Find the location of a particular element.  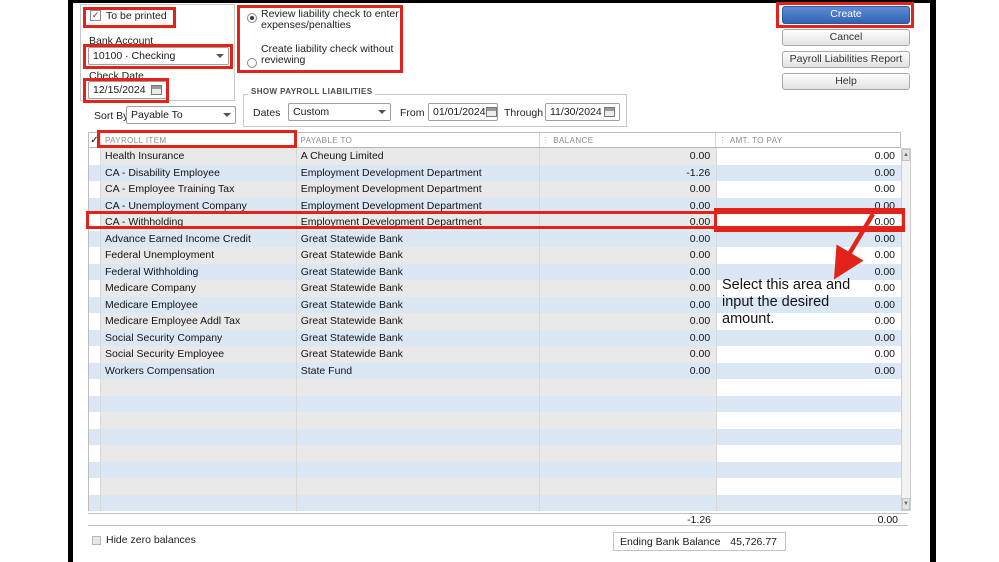

payroll-liabilities-report-button: Payroll Liabilities Report is located at coordinates (846, 59).